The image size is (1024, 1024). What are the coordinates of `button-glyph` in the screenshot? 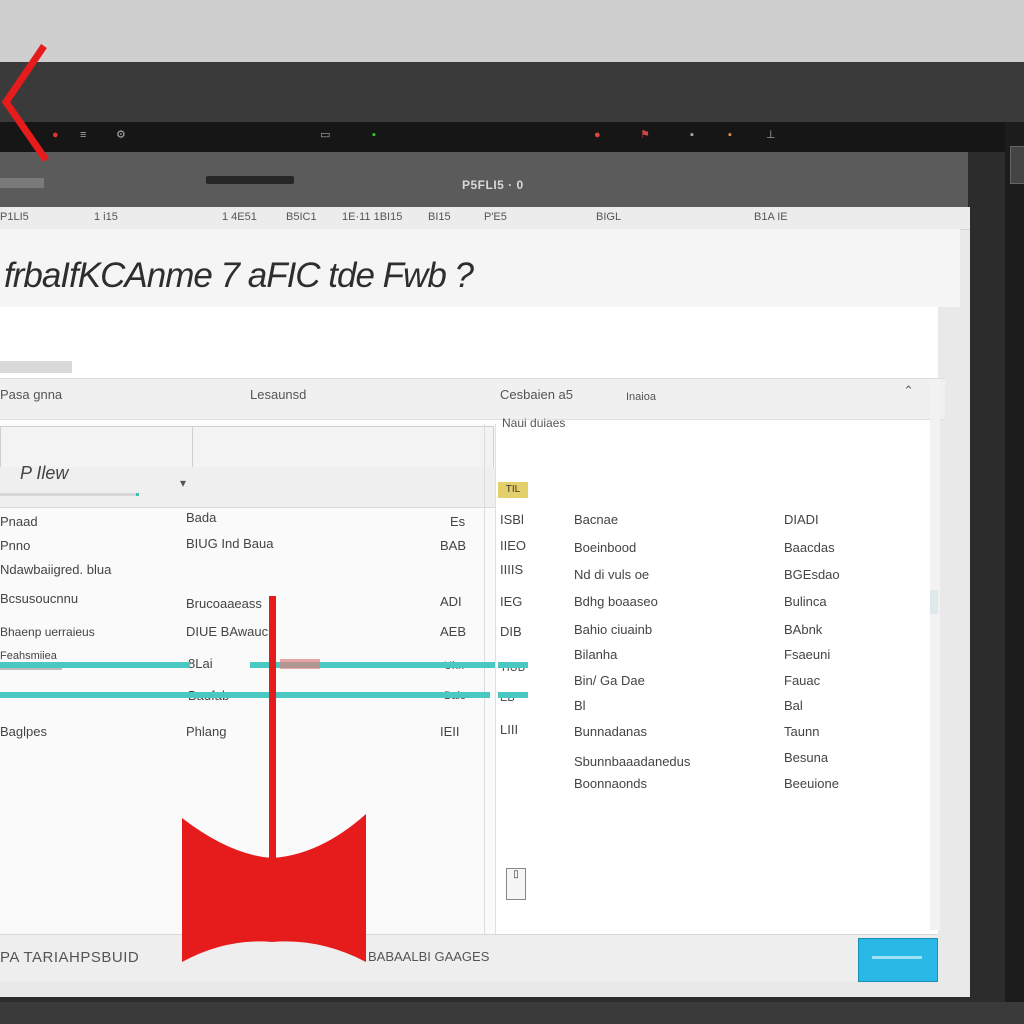 It's located at (897, 957).